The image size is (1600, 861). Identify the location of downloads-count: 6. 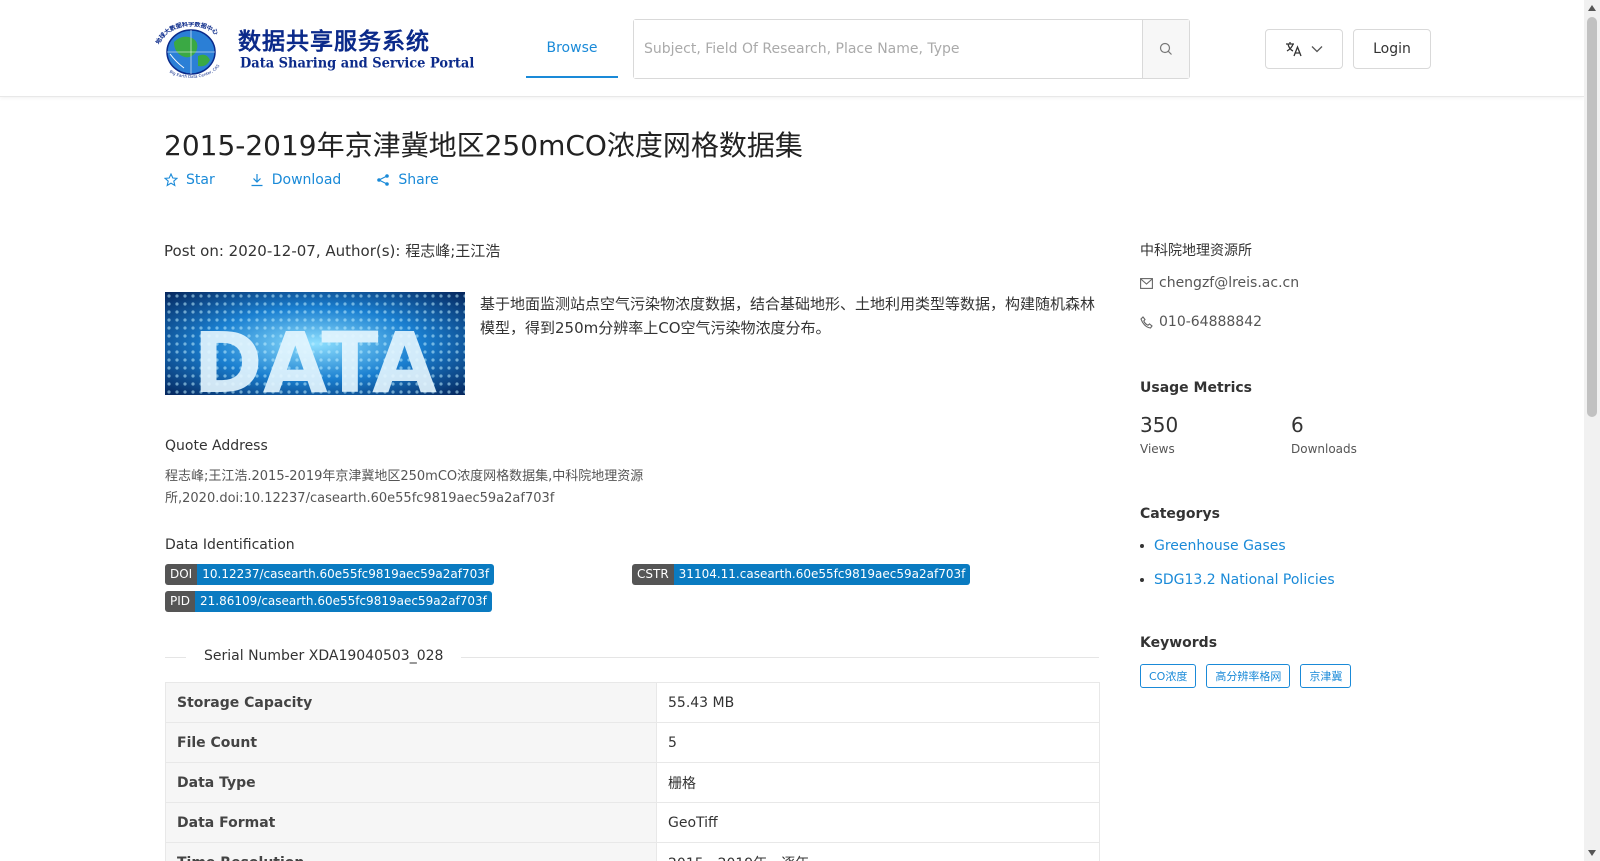
(1297, 425).